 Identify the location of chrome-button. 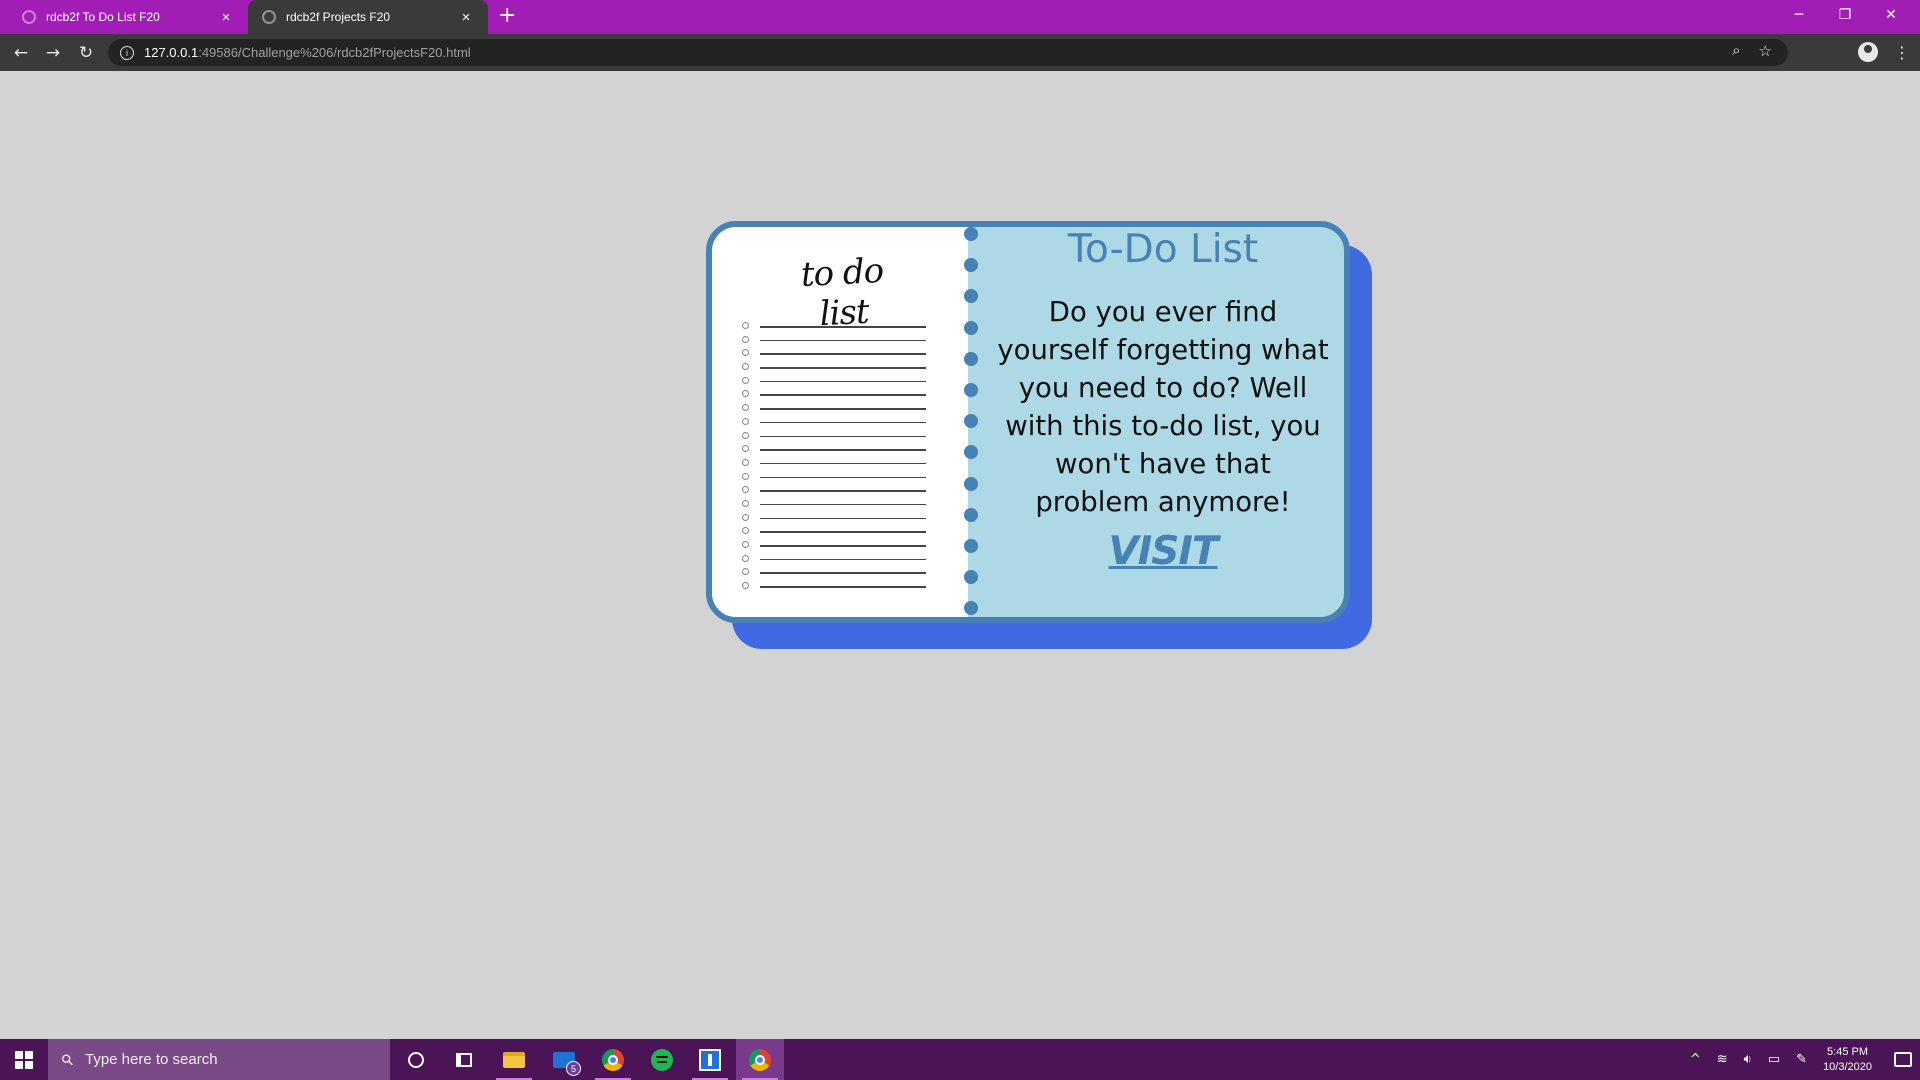
(613, 1059).